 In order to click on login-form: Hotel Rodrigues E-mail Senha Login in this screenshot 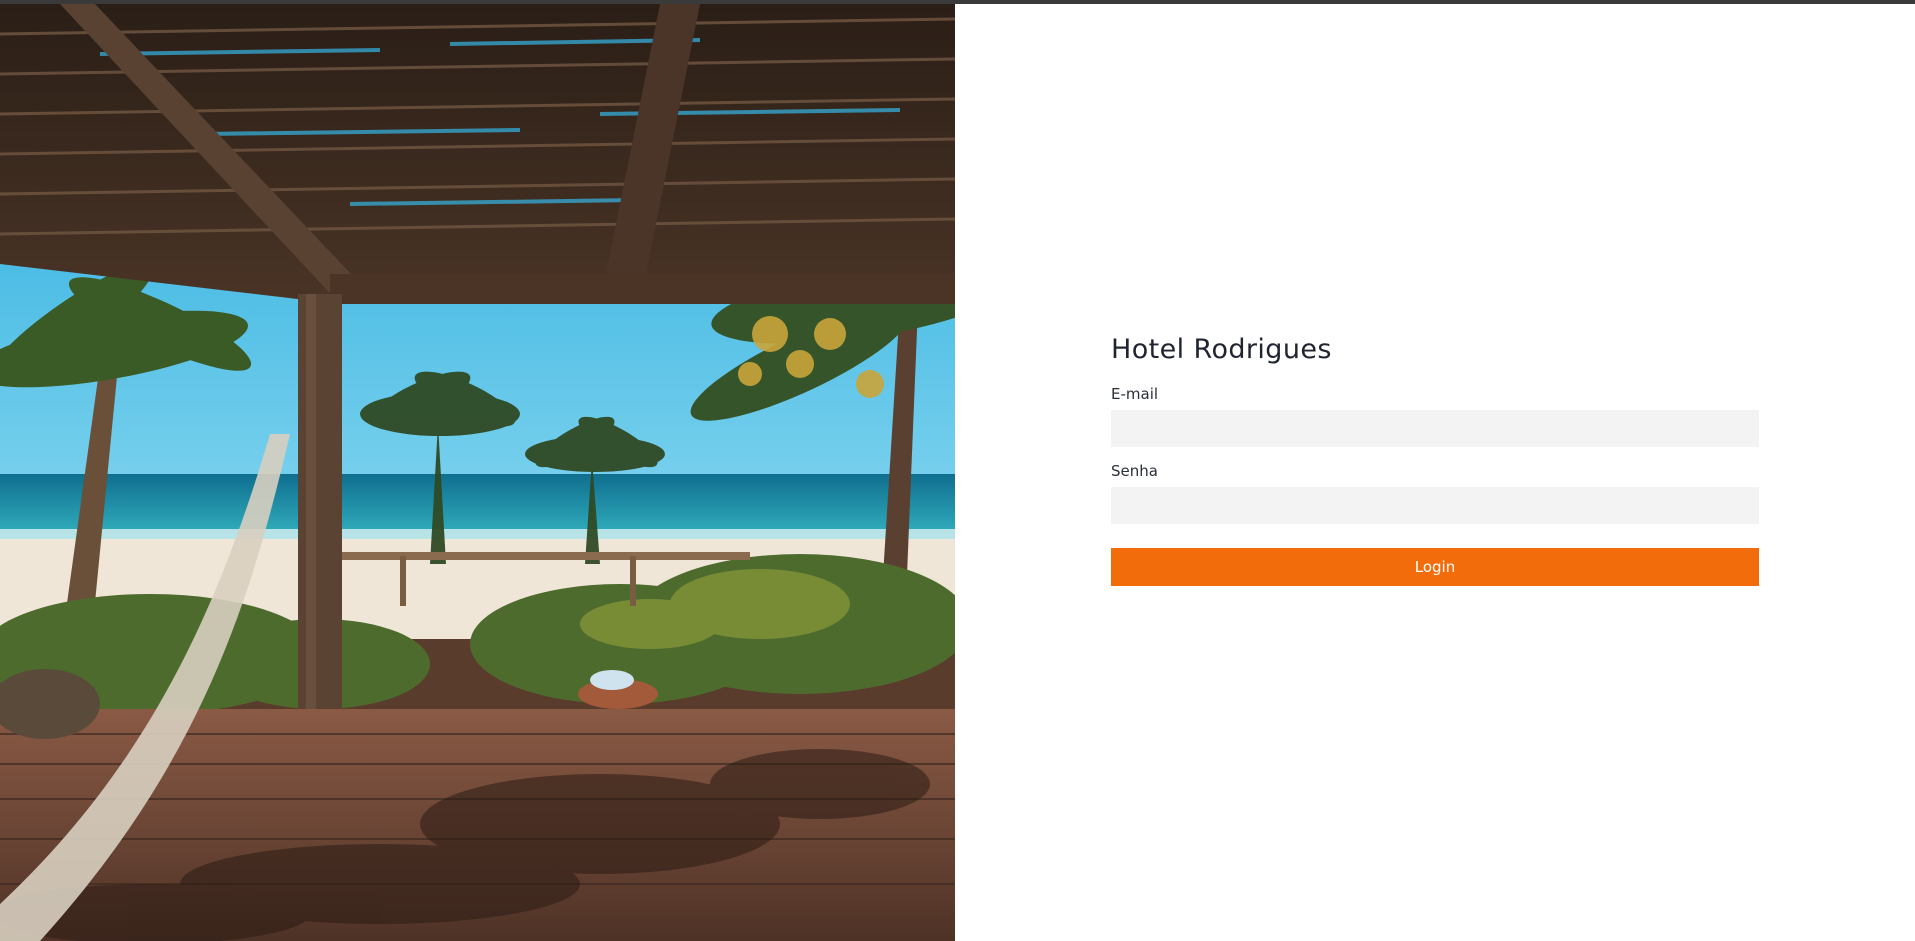, I will do `click(1435, 458)`.